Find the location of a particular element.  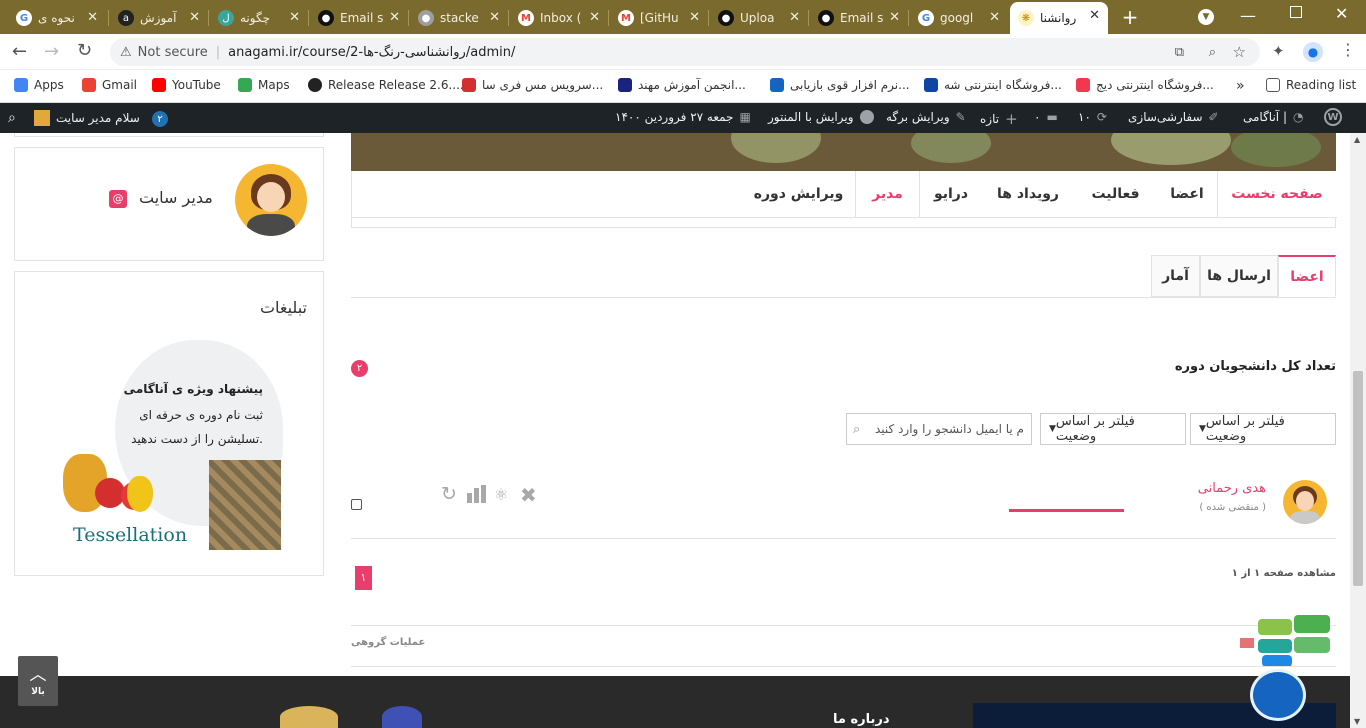

account-menu: سلام مدیر سایت is located at coordinates (87, 118).